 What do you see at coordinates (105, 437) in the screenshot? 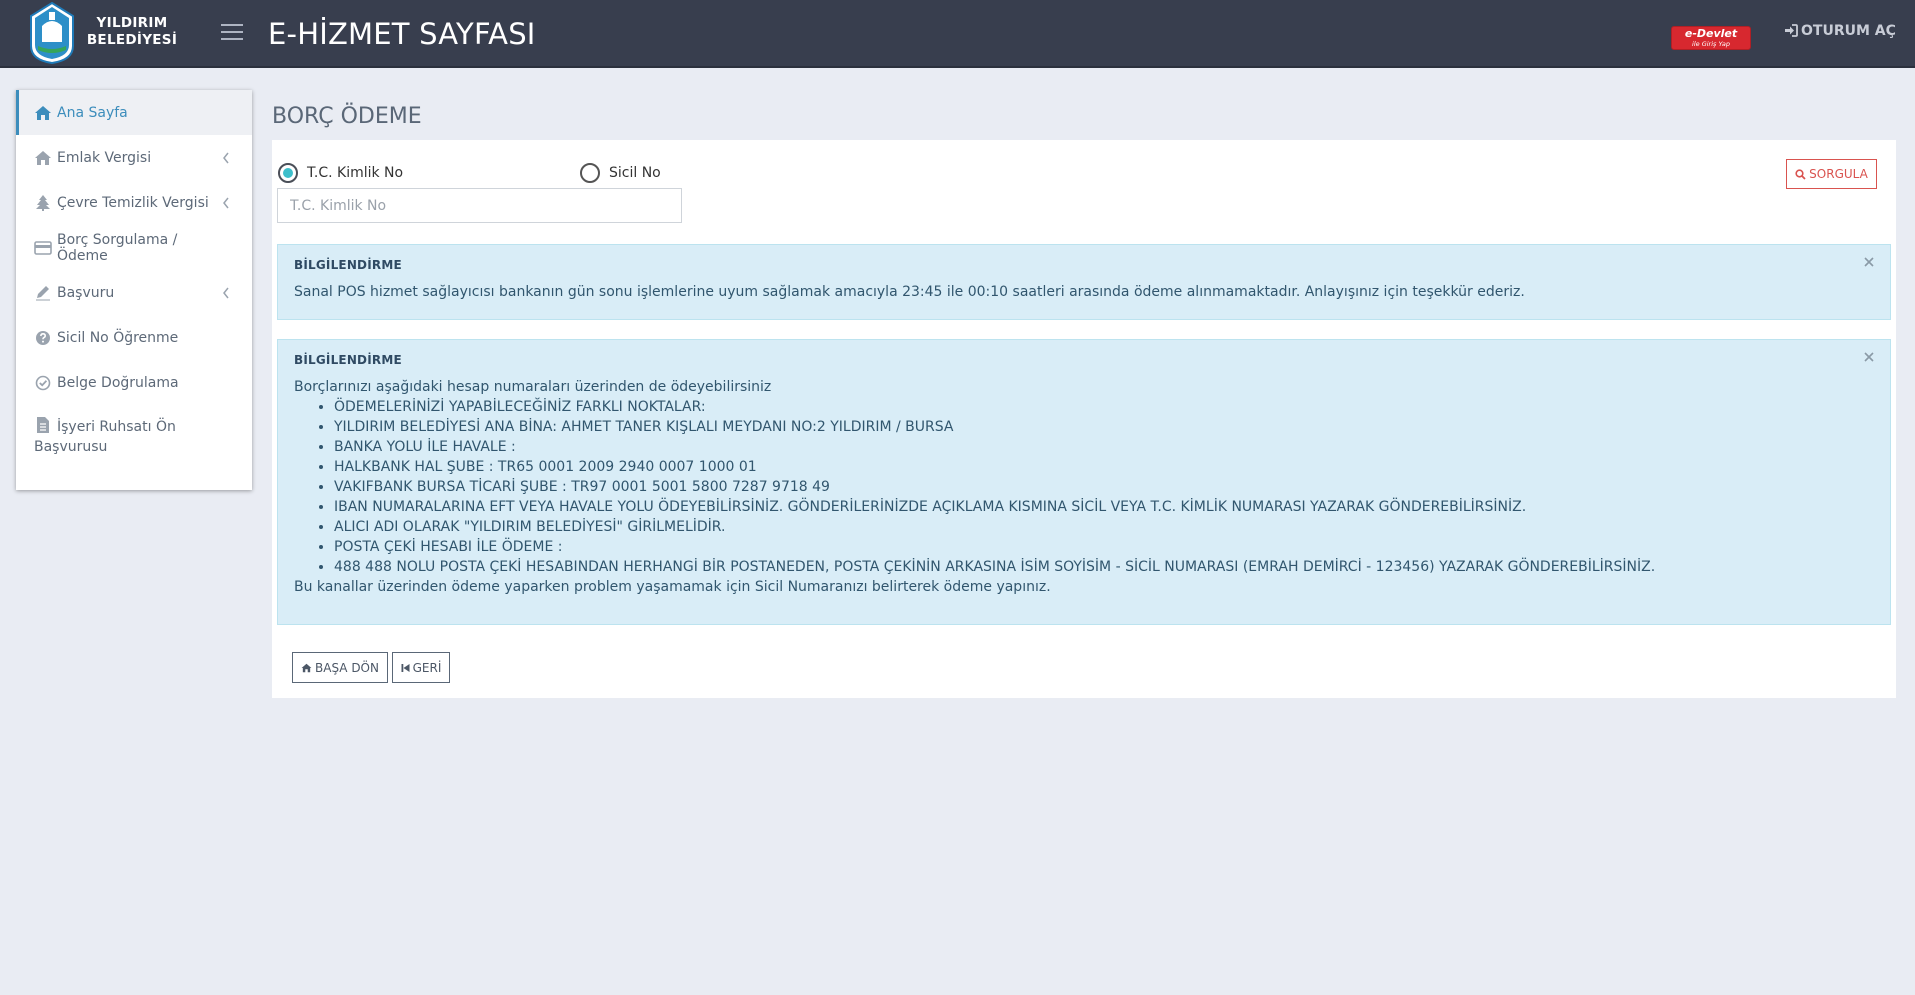
I see `sidebar-item-label: İşyeri Ruhsatı Ön Başvurusu` at bounding box center [105, 437].